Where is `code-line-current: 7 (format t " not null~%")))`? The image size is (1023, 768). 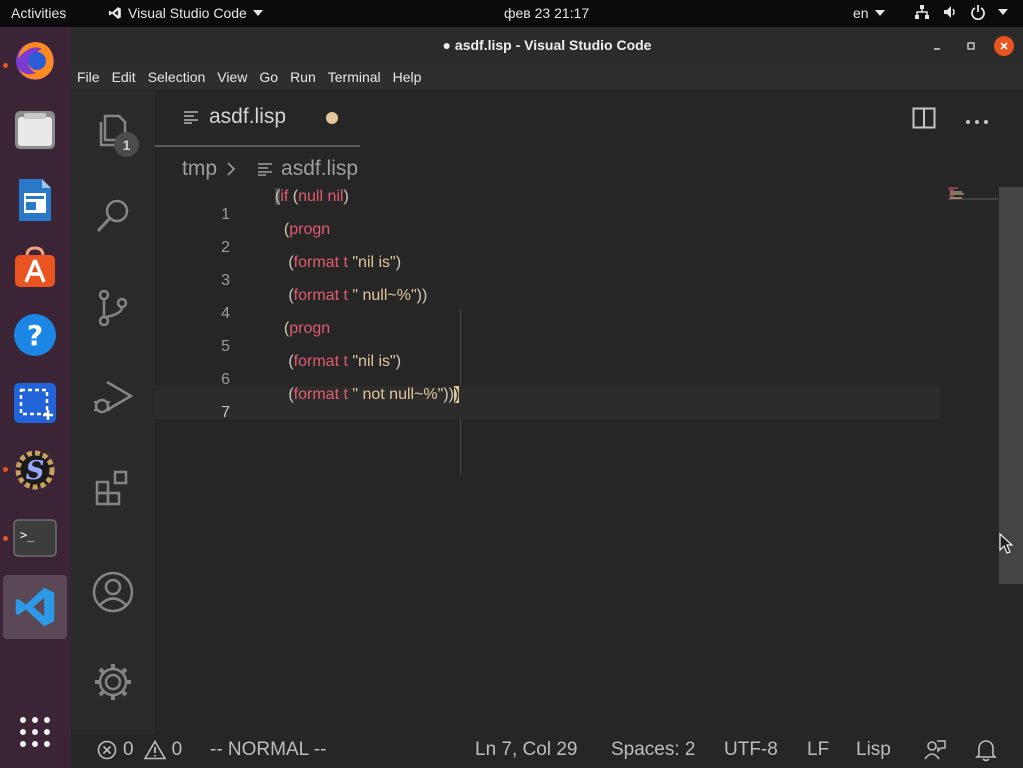
code-line-current: 7 (format t " not null~%"))) is located at coordinates (547, 403).